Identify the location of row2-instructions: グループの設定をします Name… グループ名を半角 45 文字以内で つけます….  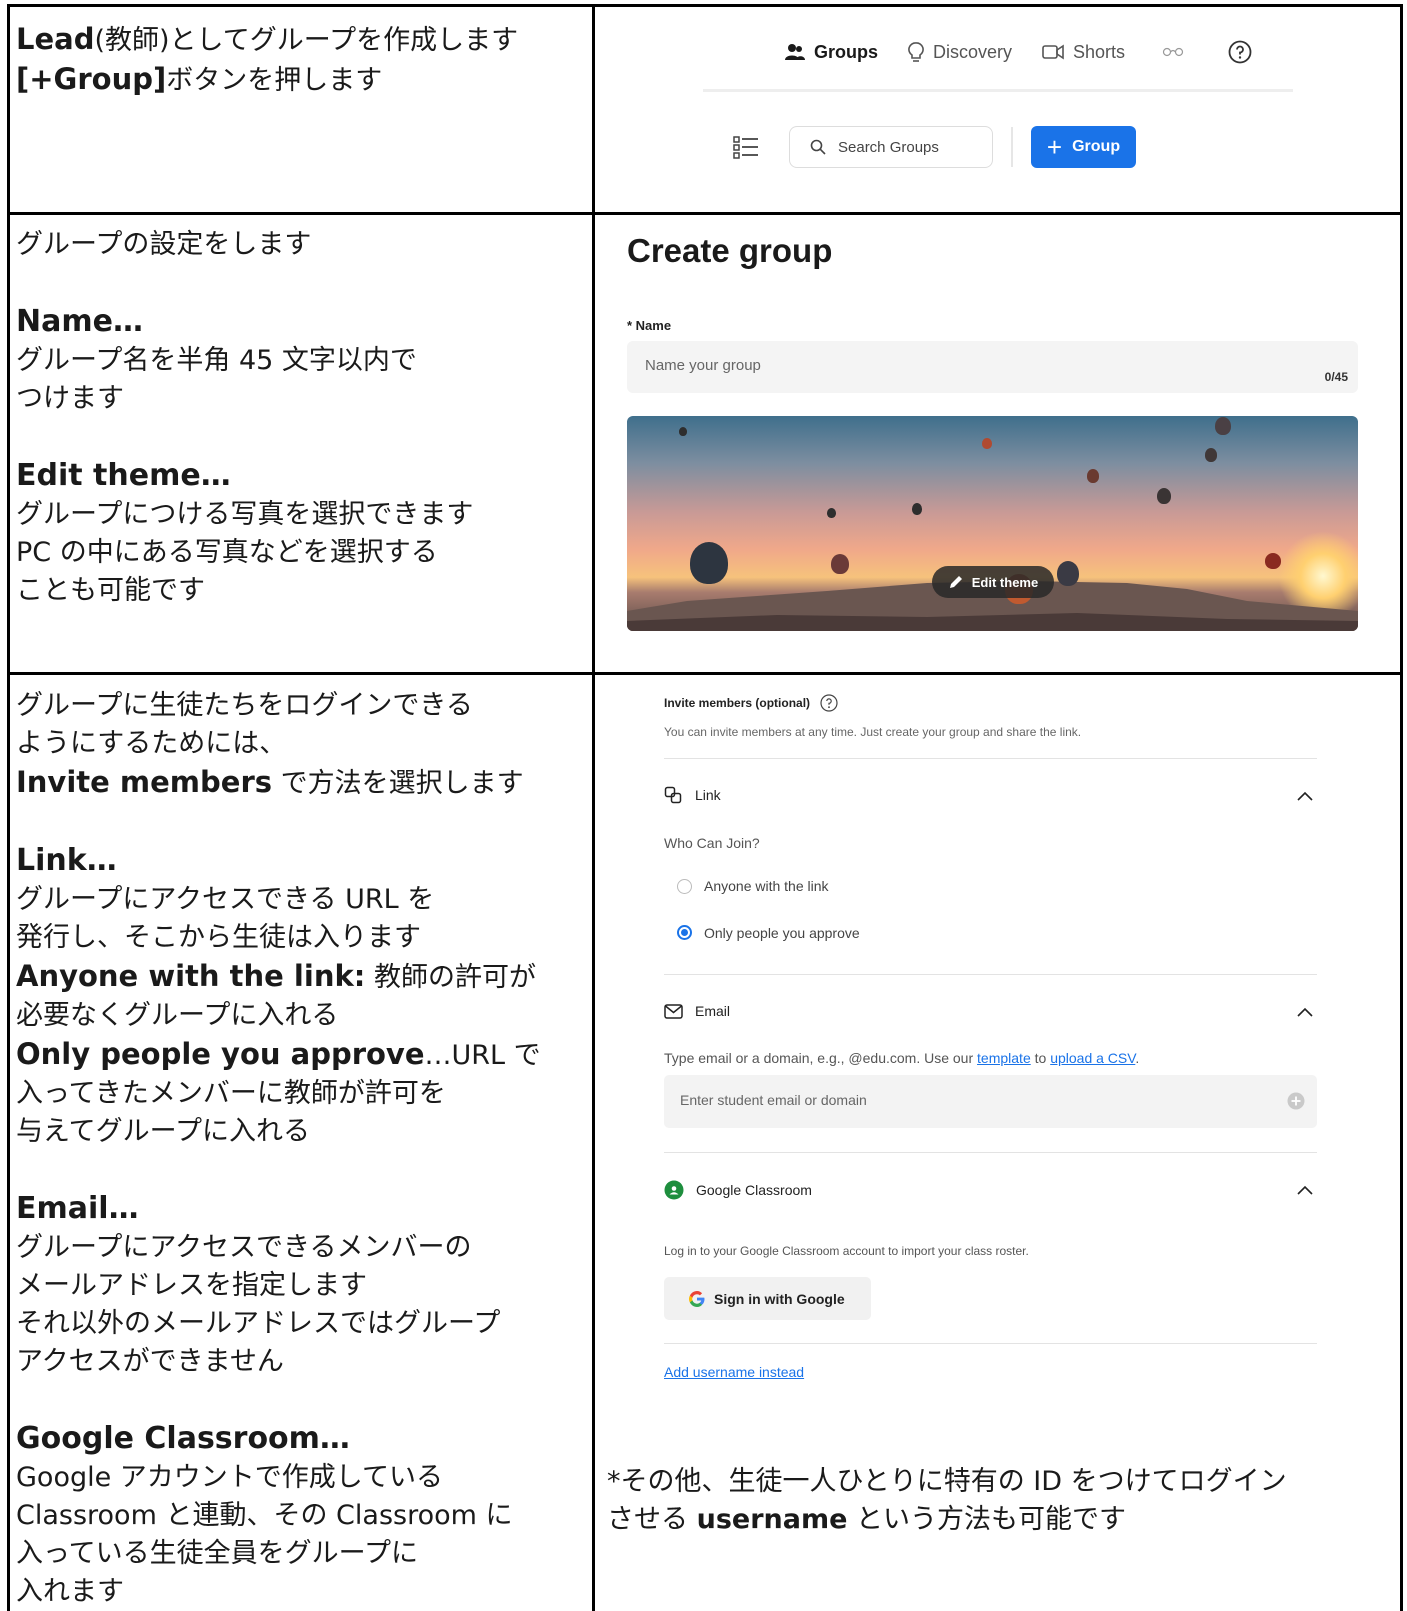
(244, 418).